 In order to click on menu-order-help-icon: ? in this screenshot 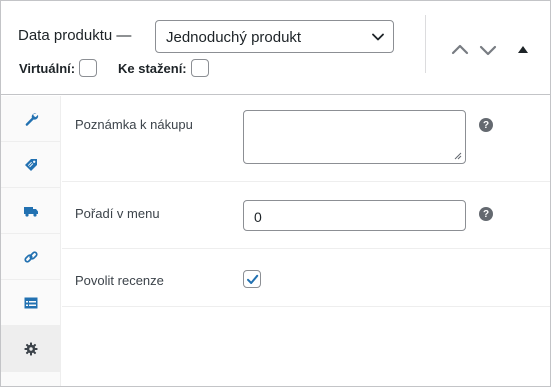, I will do `click(486, 214)`.